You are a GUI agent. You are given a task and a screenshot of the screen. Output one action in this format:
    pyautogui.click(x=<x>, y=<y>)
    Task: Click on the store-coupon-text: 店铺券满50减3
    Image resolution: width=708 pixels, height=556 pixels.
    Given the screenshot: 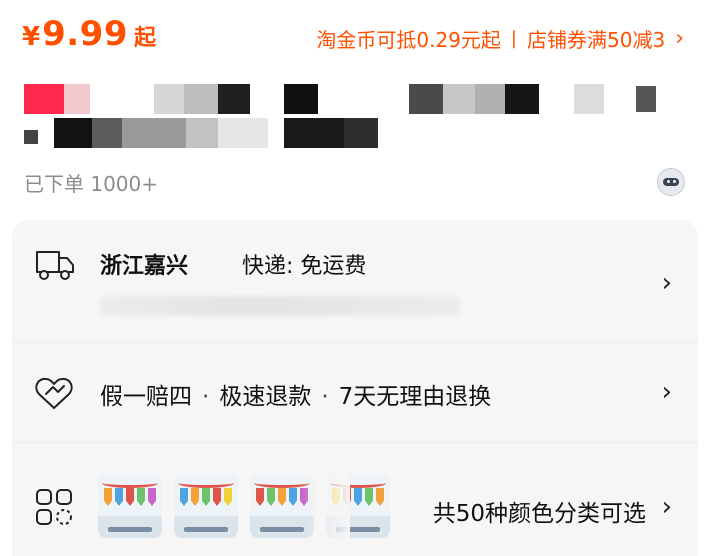 What is the action you would take?
    pyautogui.click(x=596, y=40)
    